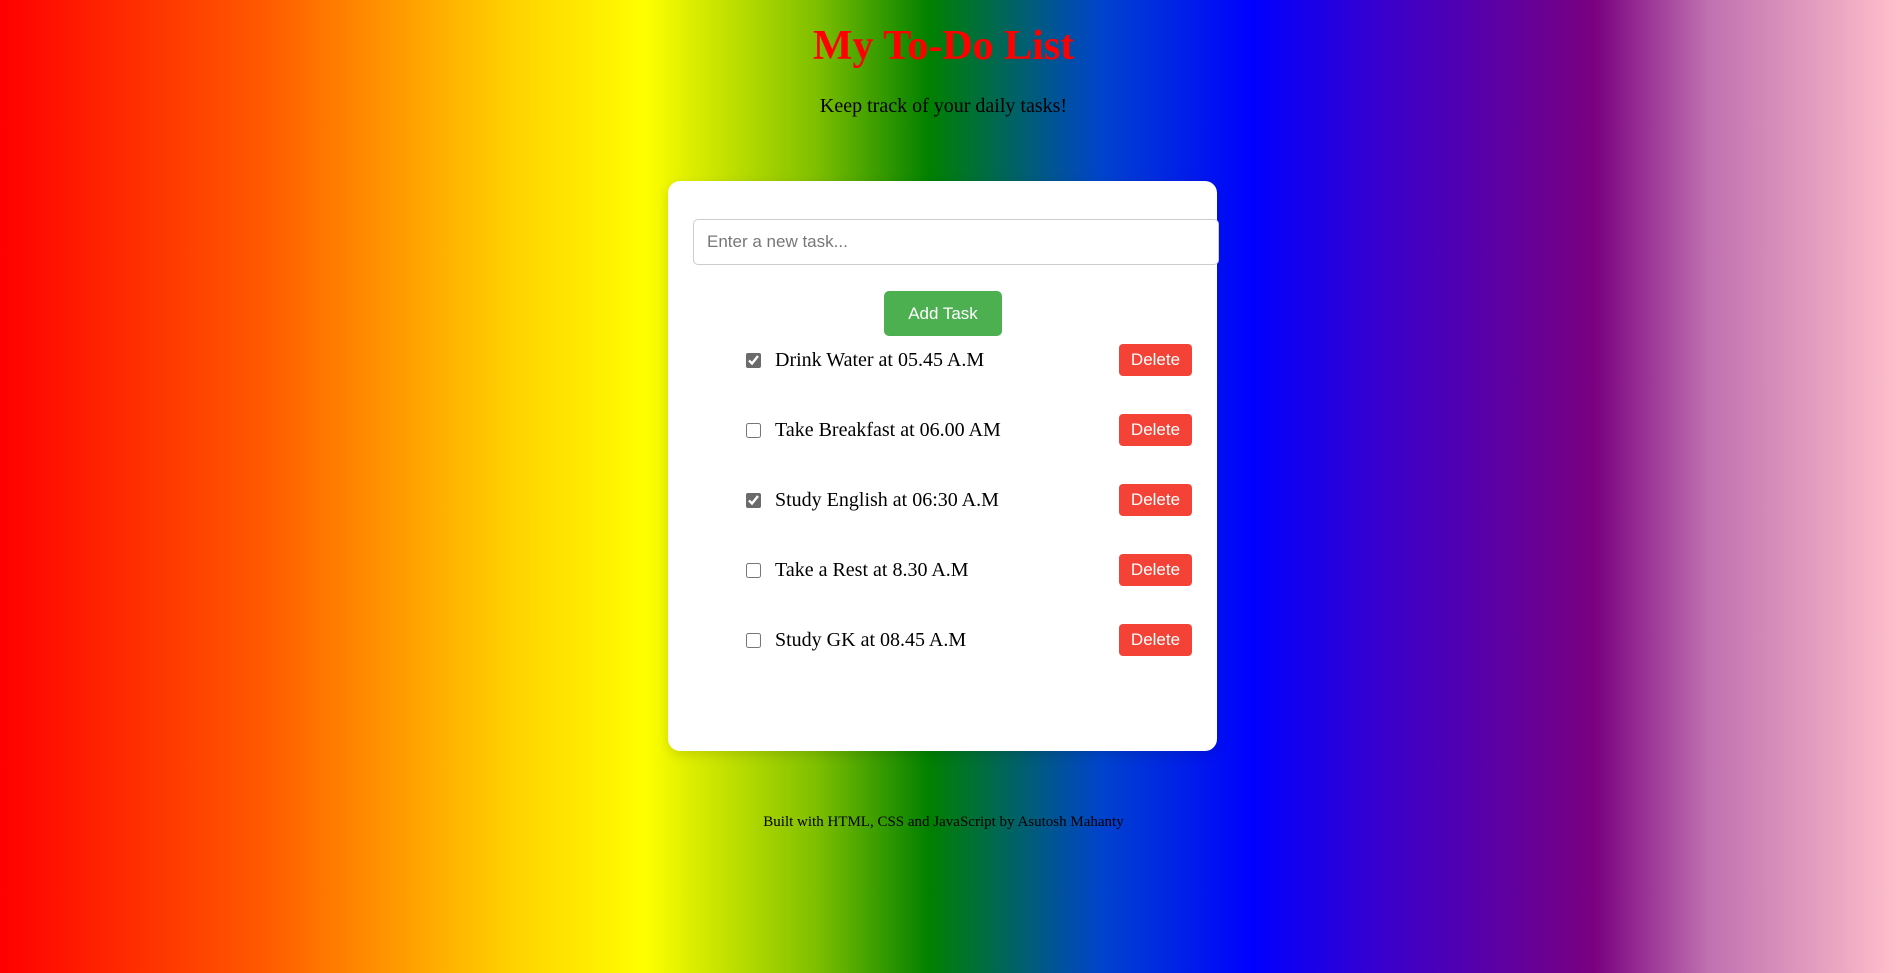 Image resolution: width=1898 pixels, height=973 pixels. Describe the element at coordinates (943, 313) in the screenshot. I see `add-task-button: Add Task` at that location.